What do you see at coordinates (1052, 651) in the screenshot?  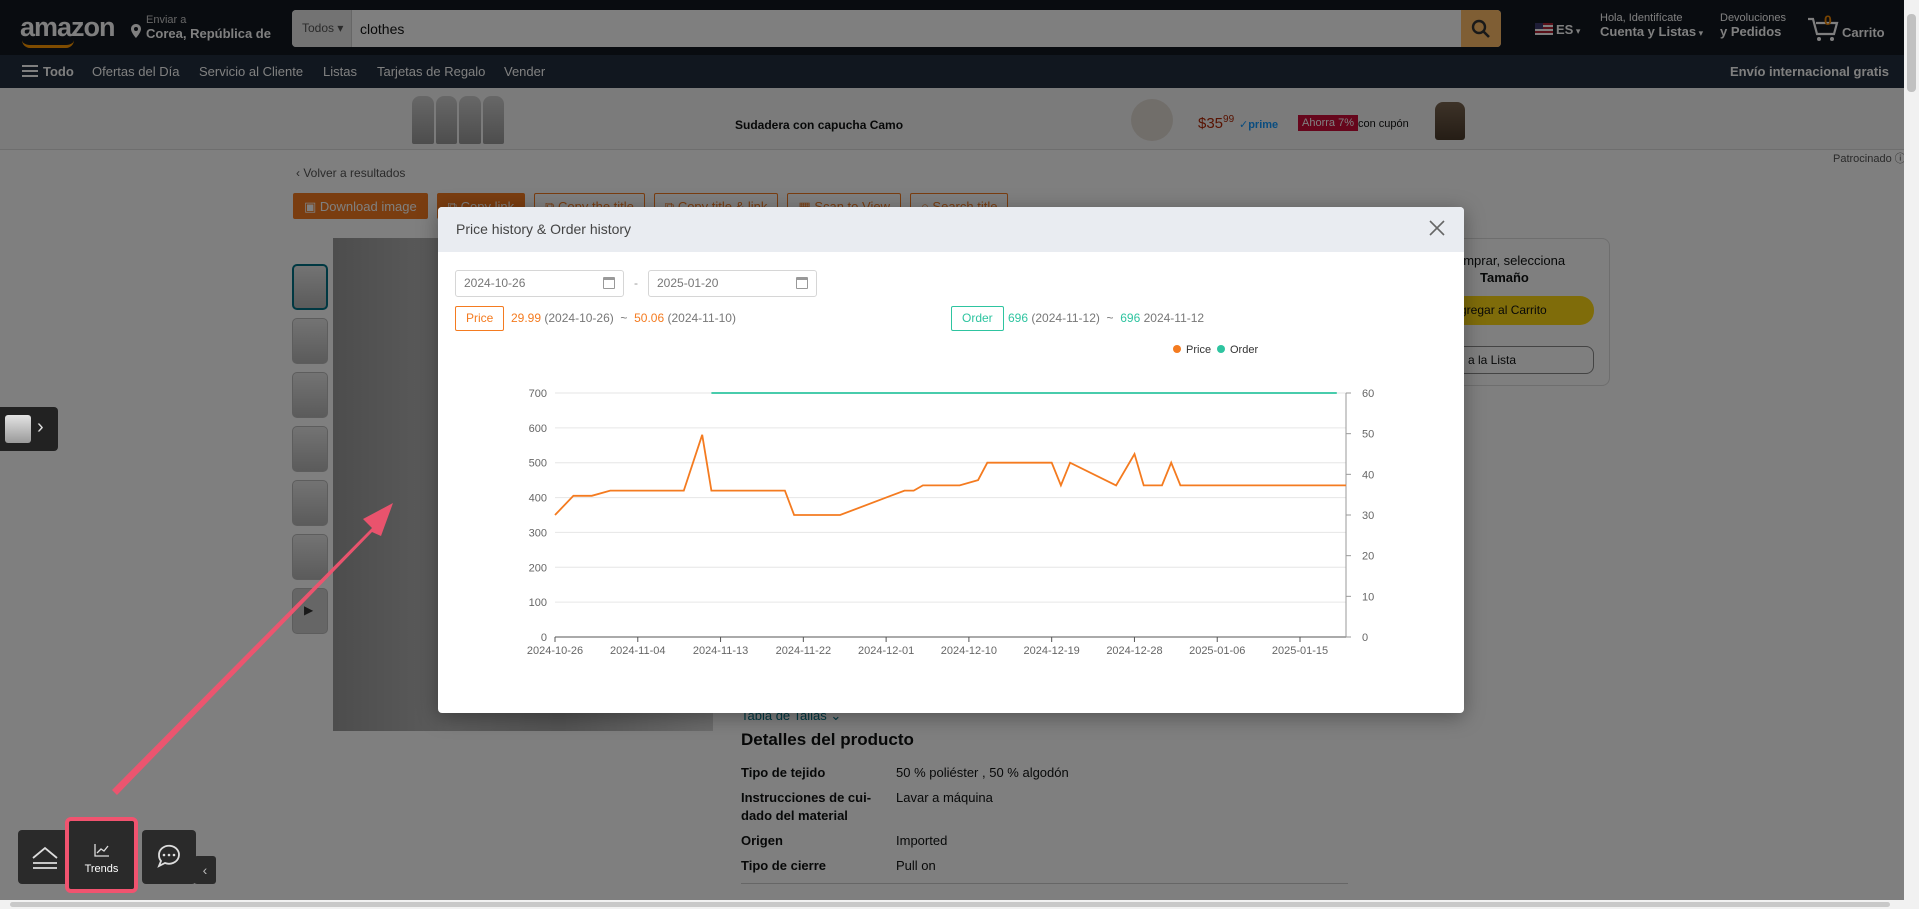 I see `x-tick-label: 2024-12-19` at bounding box center [1052, 651].